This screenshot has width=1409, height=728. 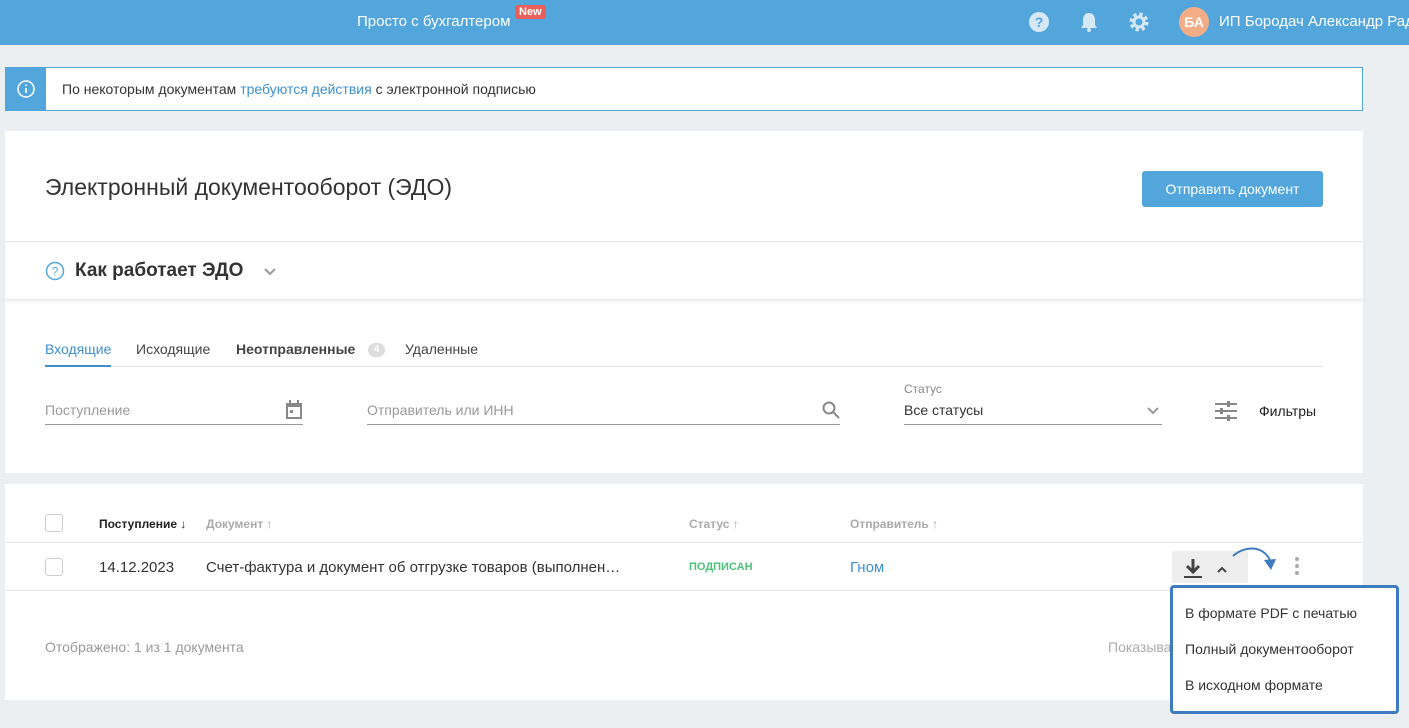 What do you see at coordinates (1193, 569) in the screenshot?
I see `download-icon` at bounding box center [1193, 569].